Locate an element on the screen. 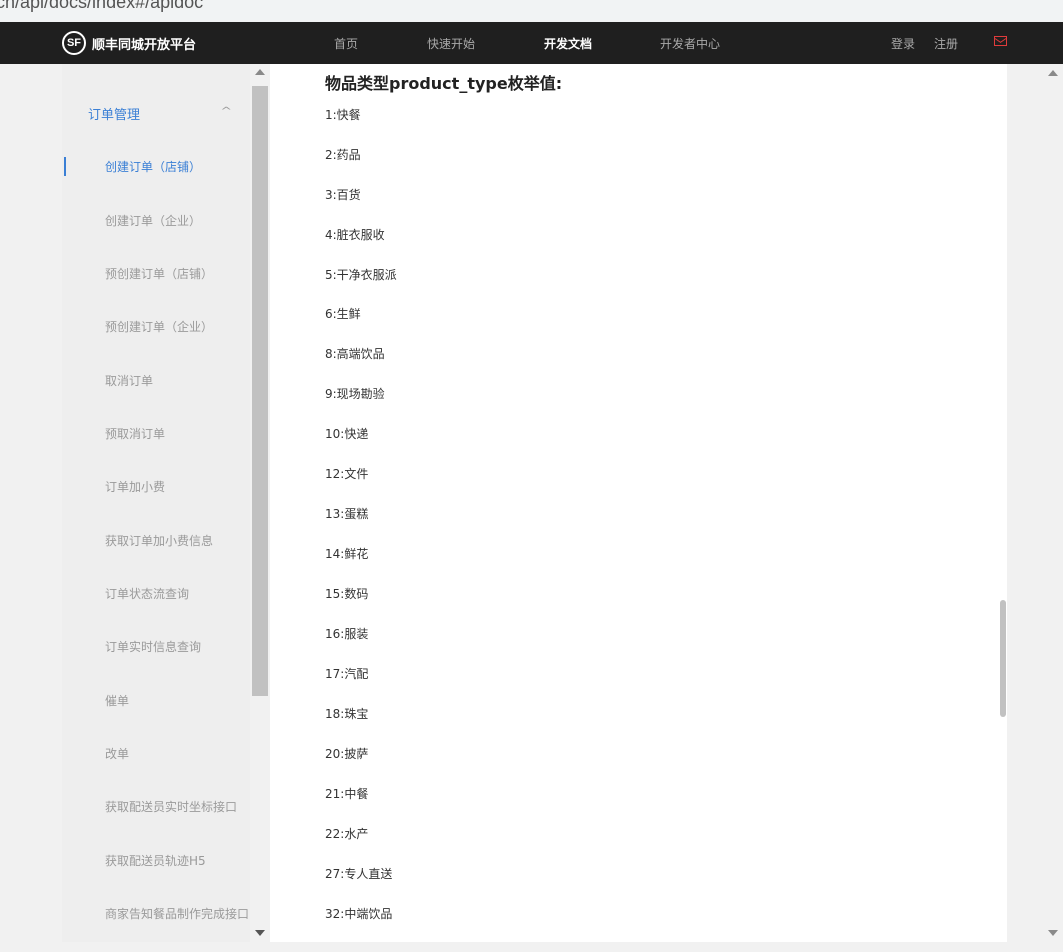  sidebar-scrollbar is located at coordinates (260, 503).